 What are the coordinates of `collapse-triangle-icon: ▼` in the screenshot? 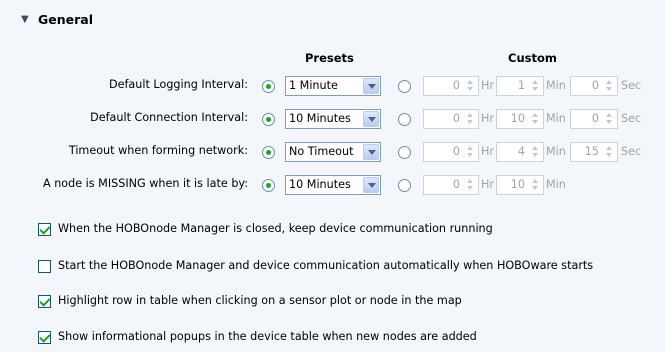 It's located at (25, 19).